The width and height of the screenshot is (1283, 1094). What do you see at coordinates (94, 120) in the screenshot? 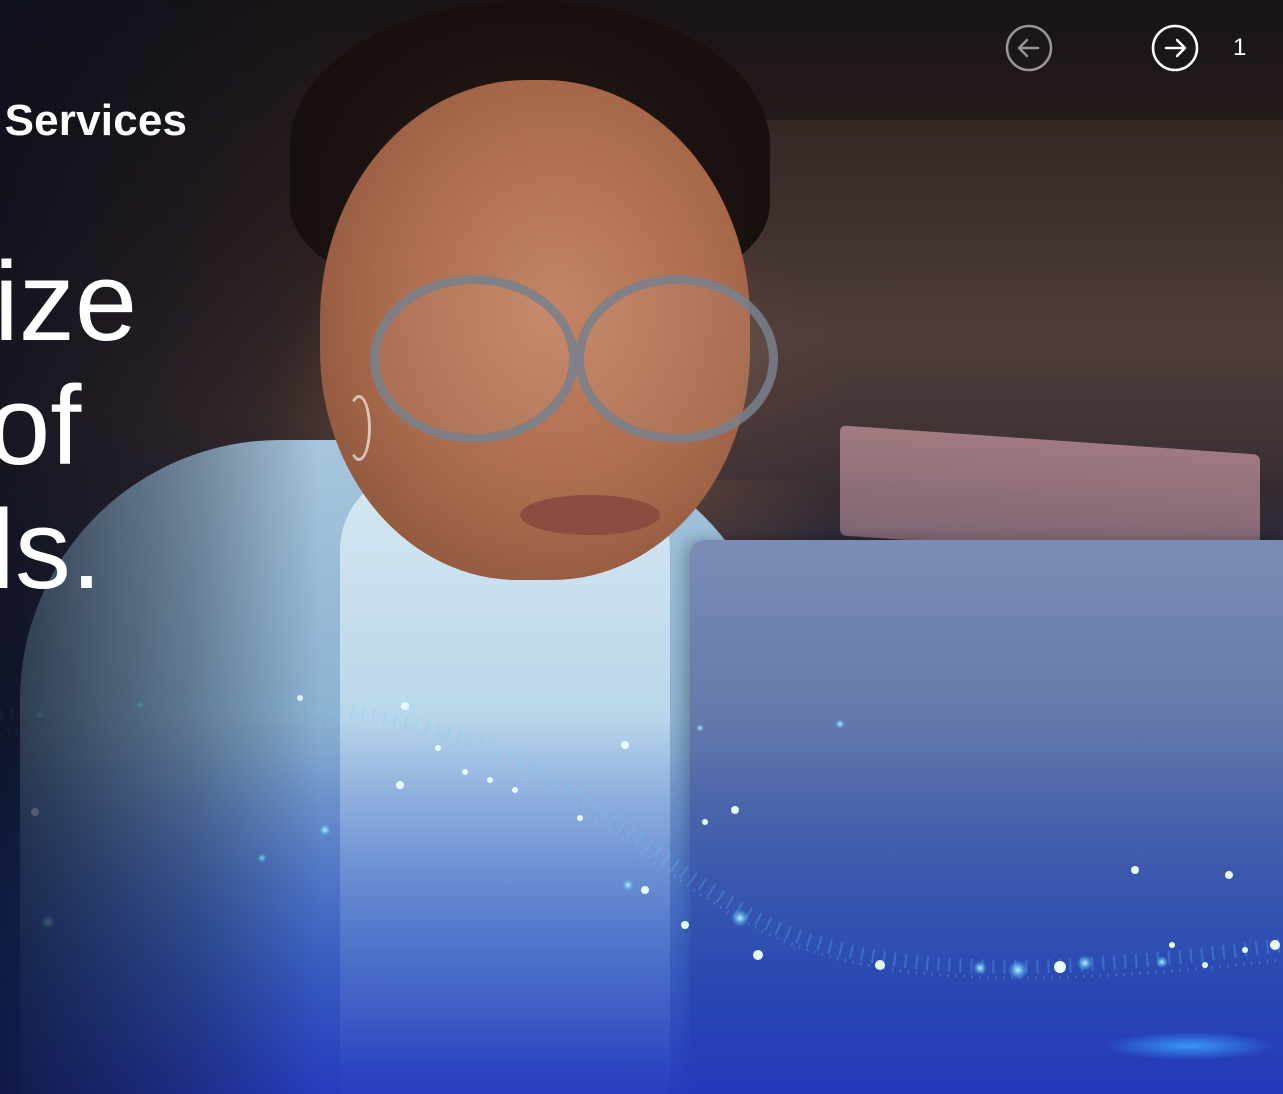
I see `brand-title: up Services` at bounding box center [94, 120].